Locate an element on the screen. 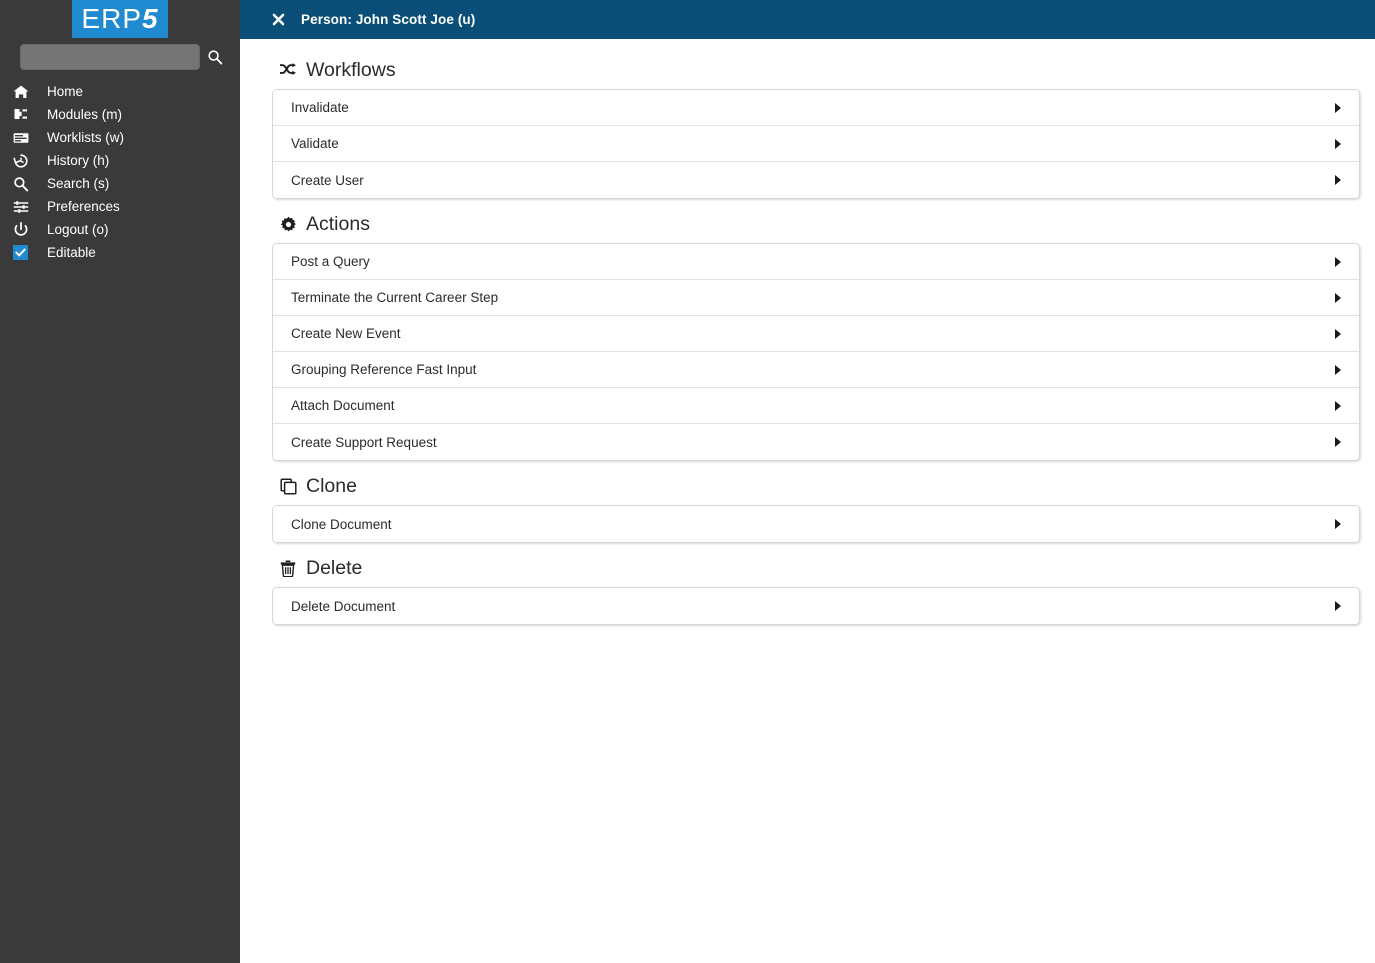  search-submit-button is located at coordinates (215, 57).